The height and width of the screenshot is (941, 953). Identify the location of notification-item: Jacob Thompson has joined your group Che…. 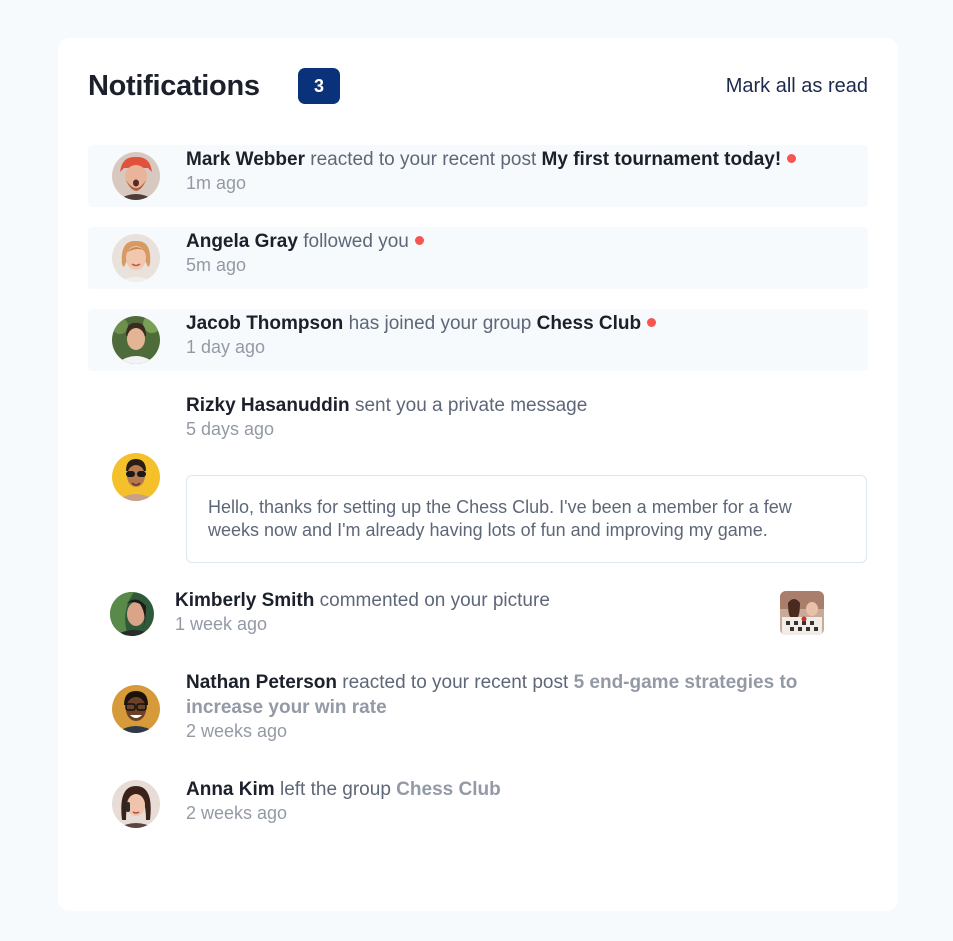
(478, 340).